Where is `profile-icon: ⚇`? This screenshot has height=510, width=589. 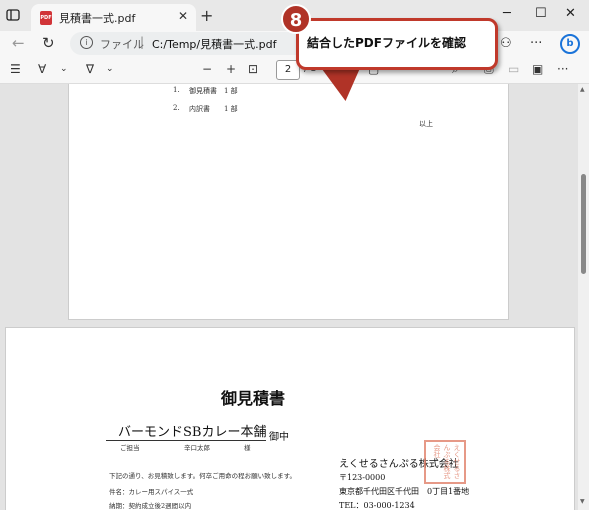
profile-icon: ⚇ is located at coordinates (506, 43).